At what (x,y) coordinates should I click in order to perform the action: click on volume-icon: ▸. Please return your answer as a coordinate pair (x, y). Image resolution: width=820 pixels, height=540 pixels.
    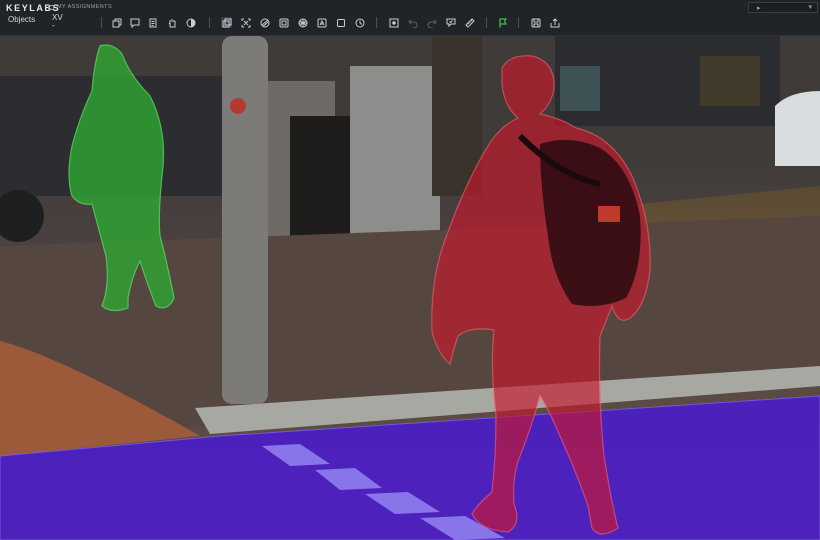
    Looking at the image, I should click on (759, 8).